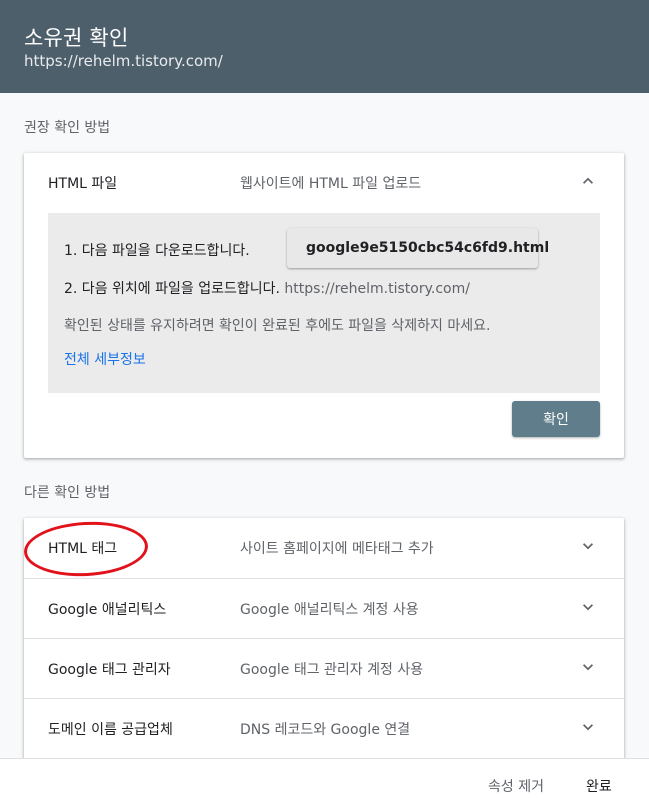 This screenshot has width=649, height=811. I want to click on other-section-label: 다른 확인 방법, so click(67, 493).